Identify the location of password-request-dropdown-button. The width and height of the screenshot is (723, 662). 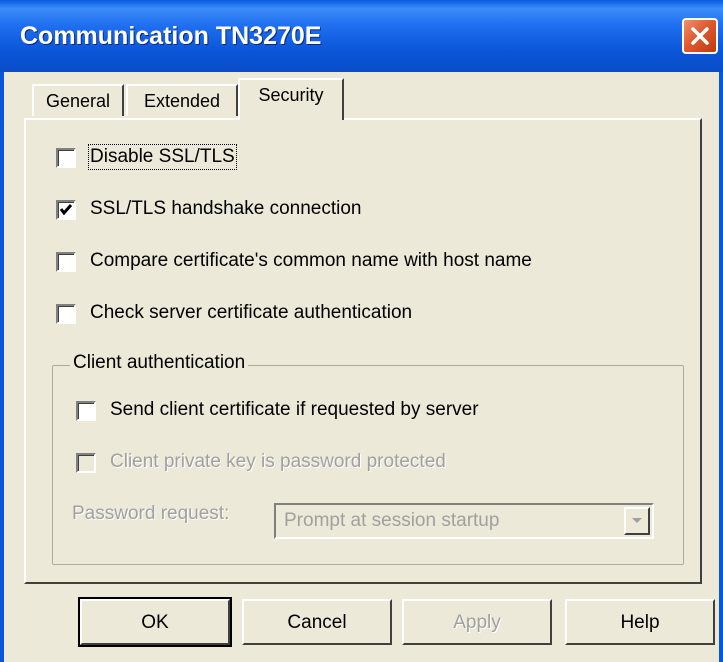
(637, 521).